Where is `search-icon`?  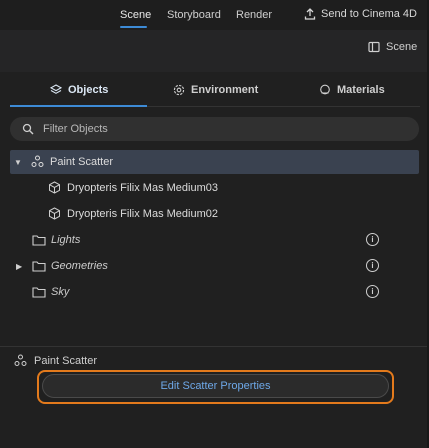
search-icon is located at coordinates (28, 129).